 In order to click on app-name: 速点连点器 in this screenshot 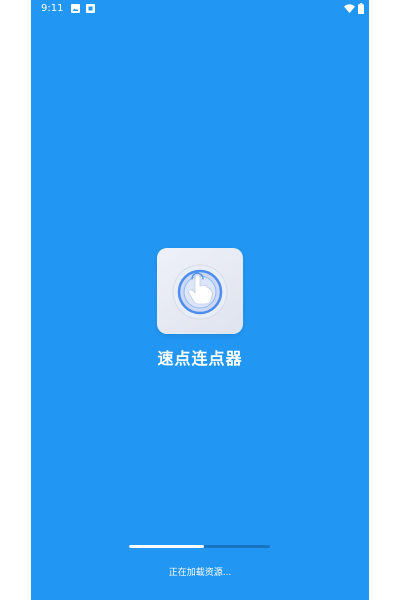, I will do `click(200, 358)`.